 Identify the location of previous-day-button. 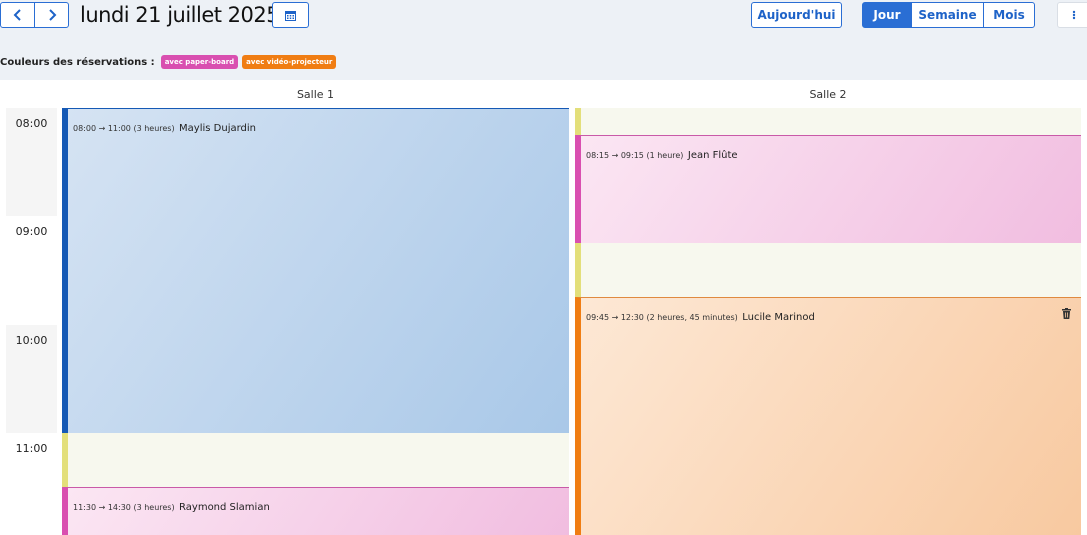
(17, 15).